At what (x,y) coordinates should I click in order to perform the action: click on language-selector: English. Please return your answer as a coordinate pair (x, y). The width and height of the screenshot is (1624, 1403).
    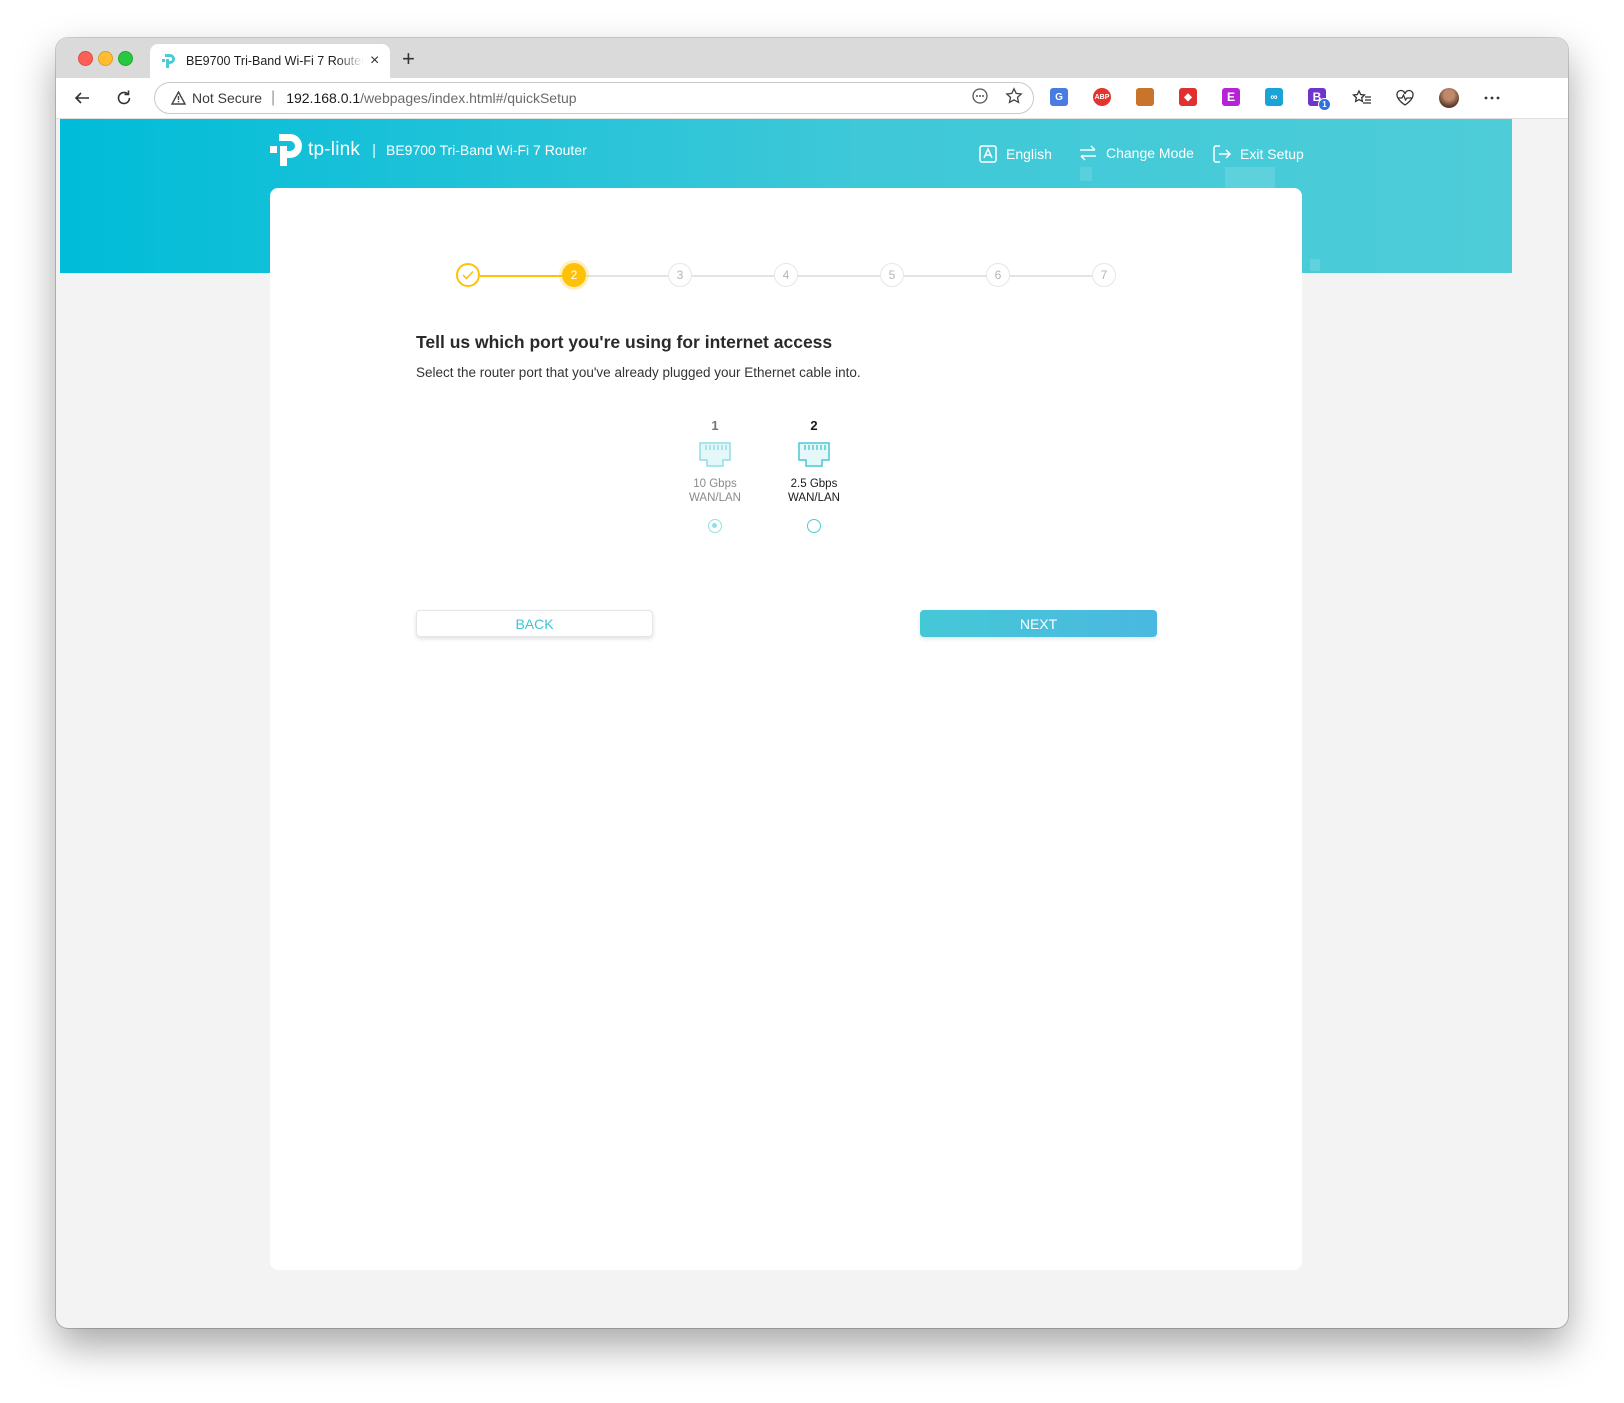
    Looking at the image, I should click on (1015, 154).